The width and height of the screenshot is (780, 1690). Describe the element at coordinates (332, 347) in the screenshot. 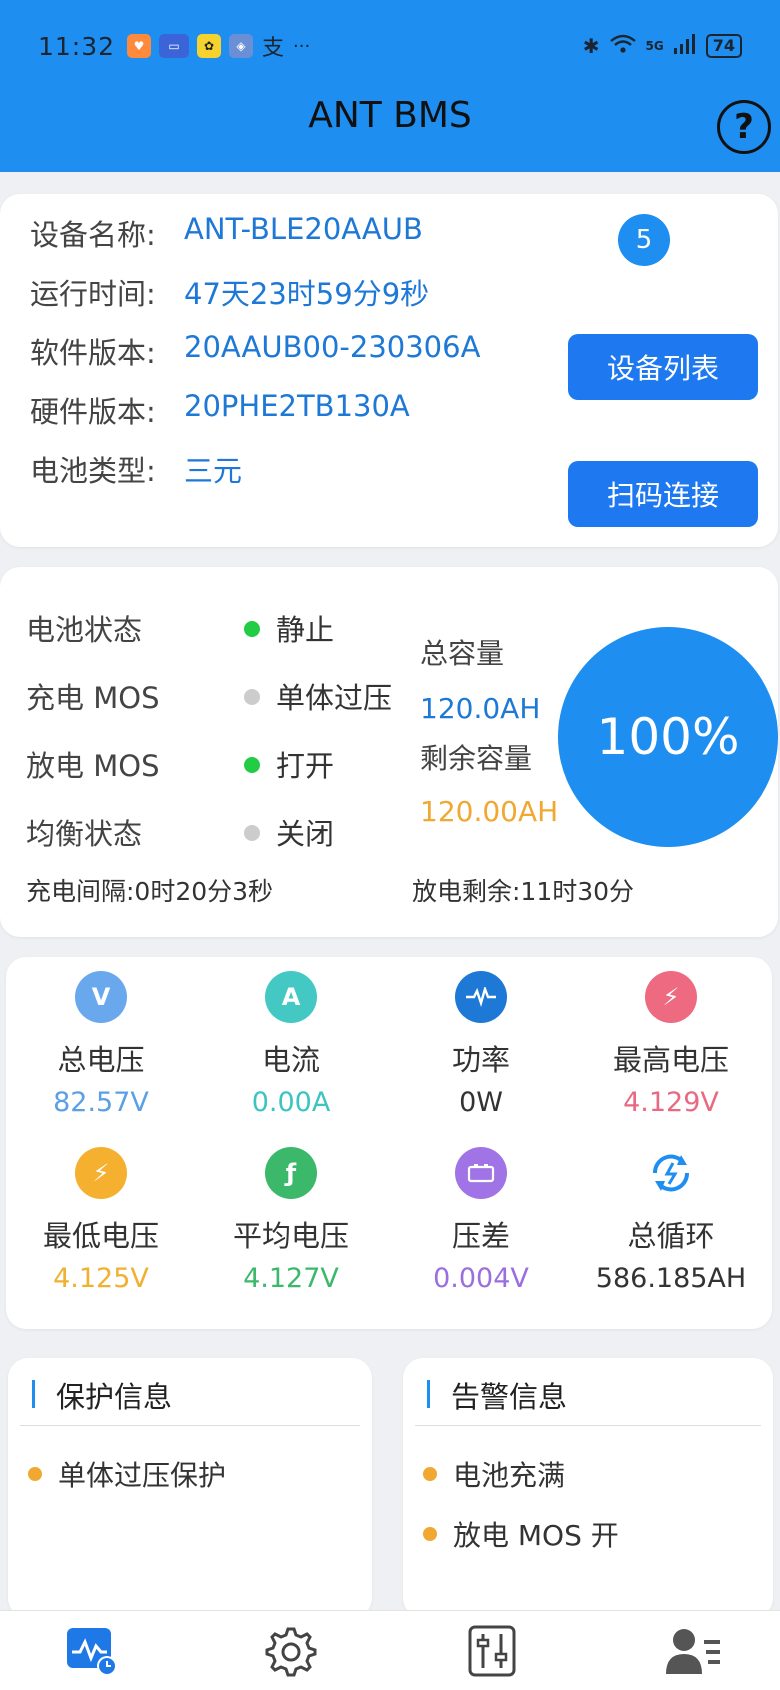

I see `software-version-value: 20AAUB00-230306A` at that location.